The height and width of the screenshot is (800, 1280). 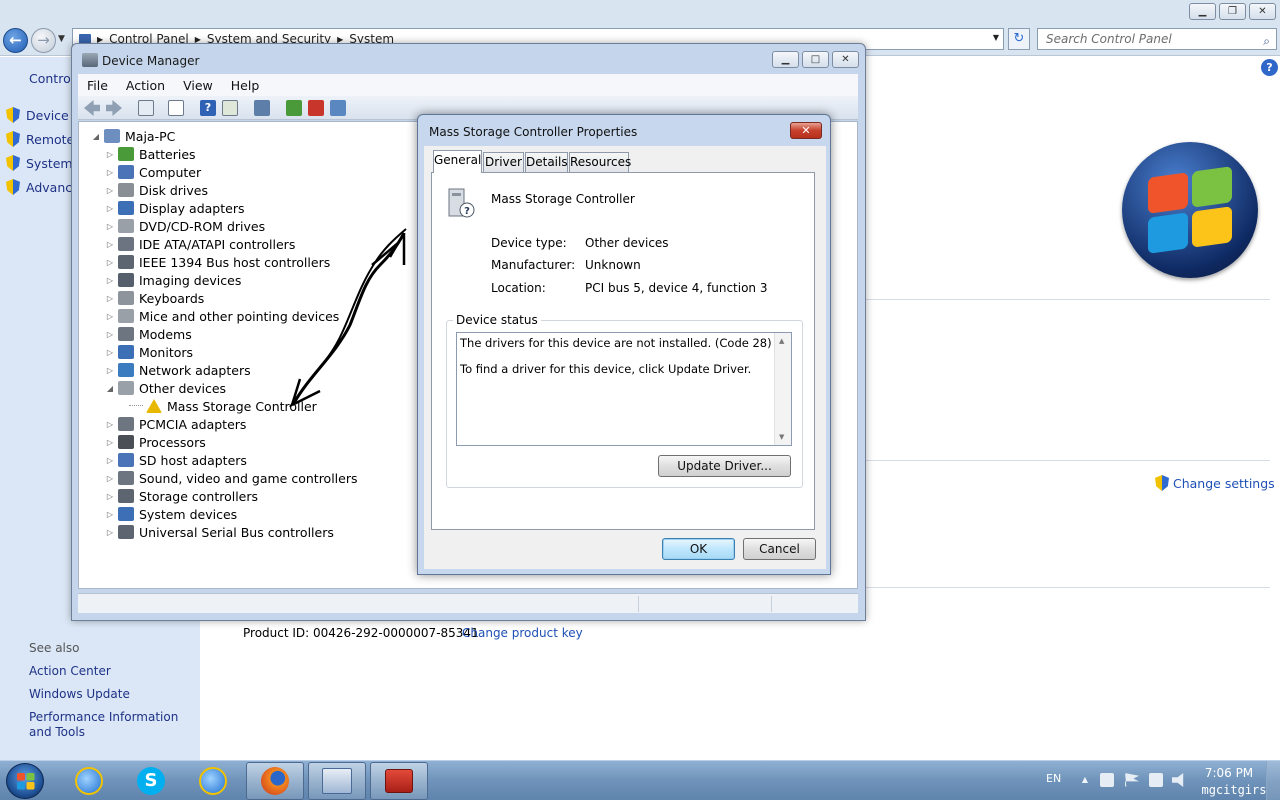 What do you see at coordinates (1107, 780) in the screenshot?
I see `network-icon` at bounding box center [1107, 780].